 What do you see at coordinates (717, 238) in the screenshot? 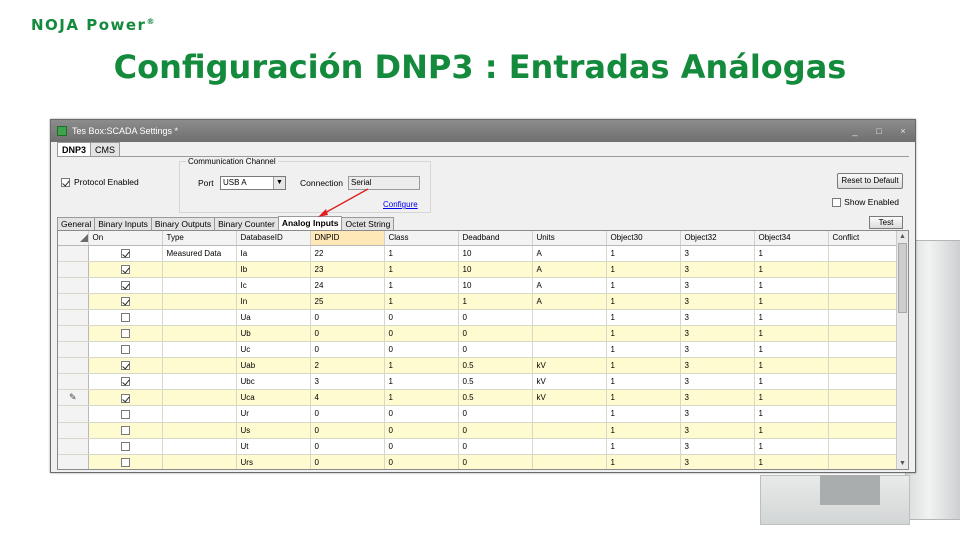
I see `col-header-object32: Object32` at bounding box center [717, 238].